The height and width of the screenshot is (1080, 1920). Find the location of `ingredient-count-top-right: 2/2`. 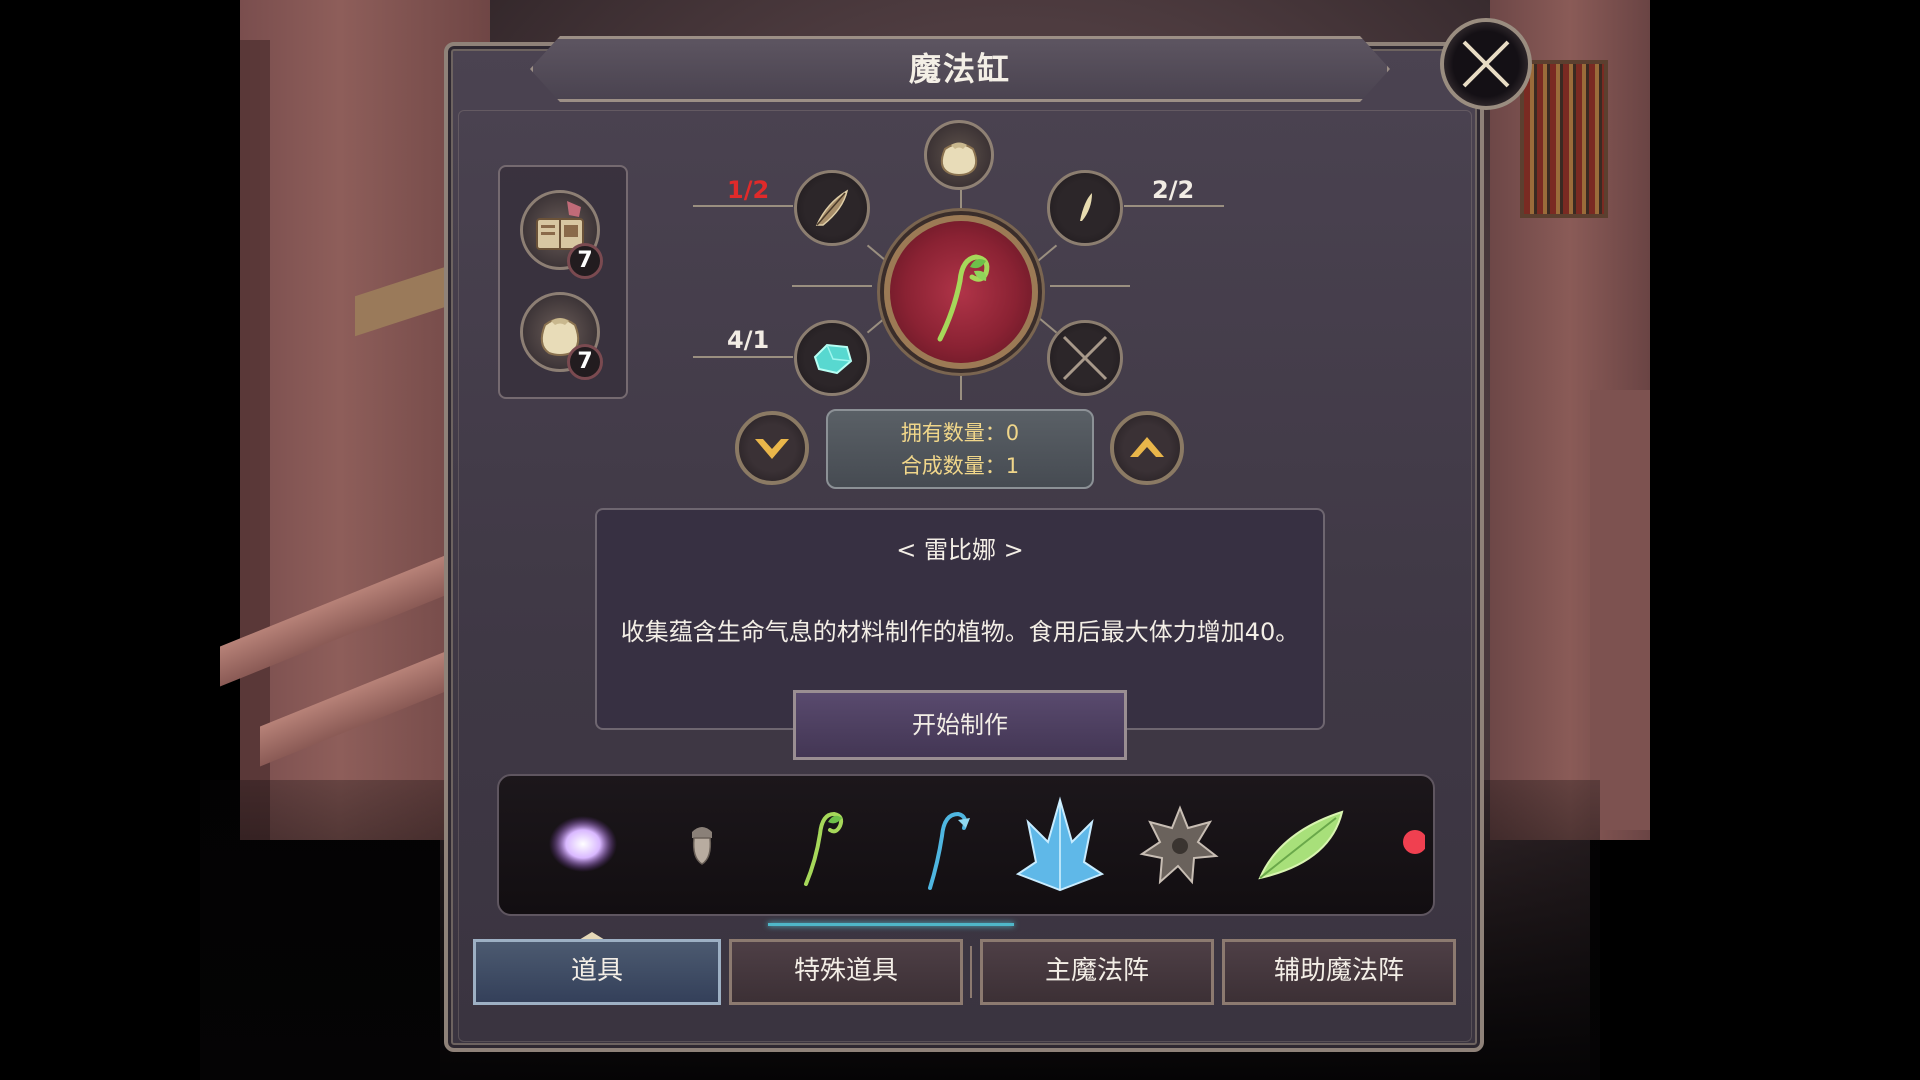

ingredient-count-top-right: 2/2 is located at coordinates (1173, 190).